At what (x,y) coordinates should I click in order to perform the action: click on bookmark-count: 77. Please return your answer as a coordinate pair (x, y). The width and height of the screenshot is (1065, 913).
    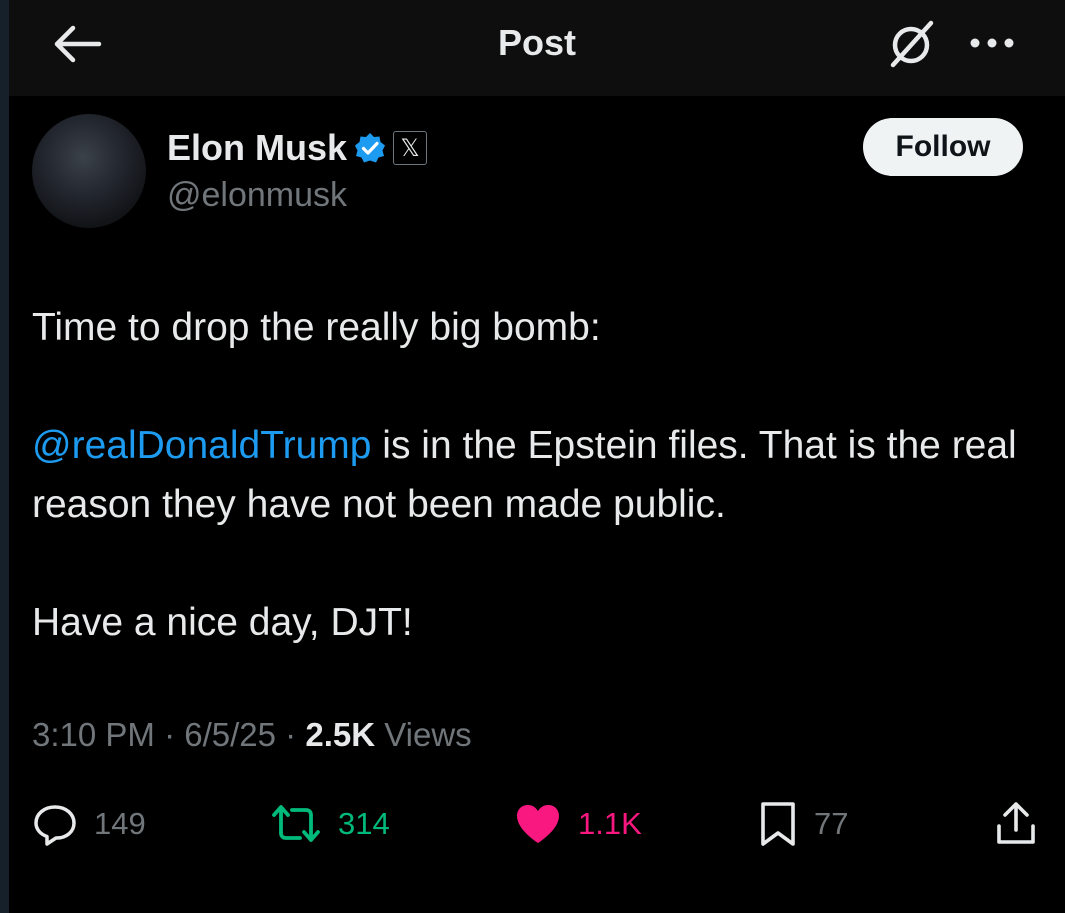
    Looking at the image, I should click on (831, 823).